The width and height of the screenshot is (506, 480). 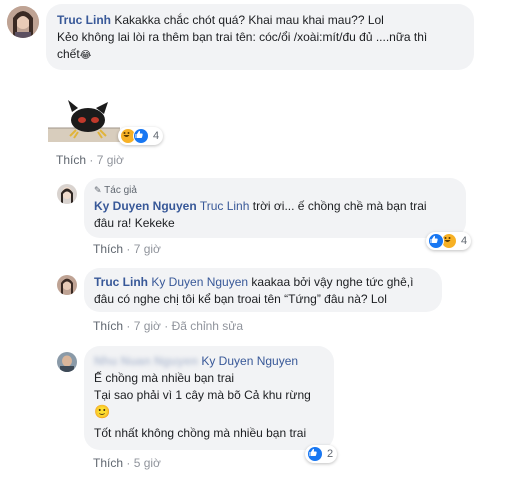 What do you see at coordinates (147, 463) in the screenshot?
I see `timestamp: 5 giờ` at bounding box center [147, 463].